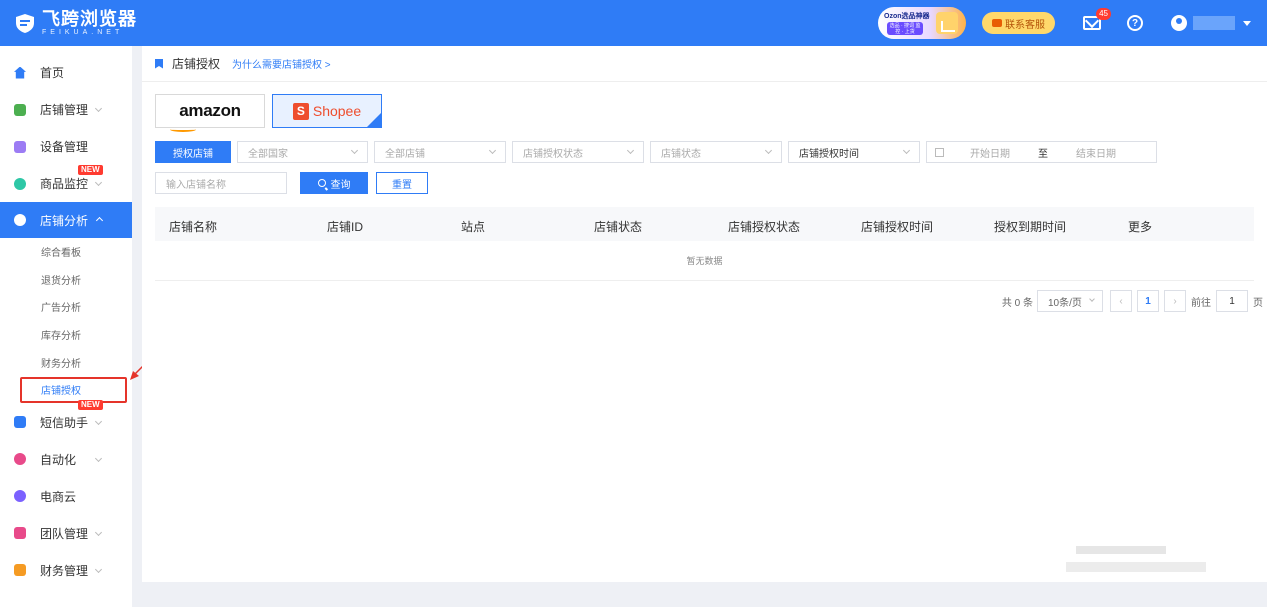 The width and height of the screenshot is (1267, 607). Describe the element at coordinates (1148, 301) in the screenshot. I see `page-number-button: 1` at that location.